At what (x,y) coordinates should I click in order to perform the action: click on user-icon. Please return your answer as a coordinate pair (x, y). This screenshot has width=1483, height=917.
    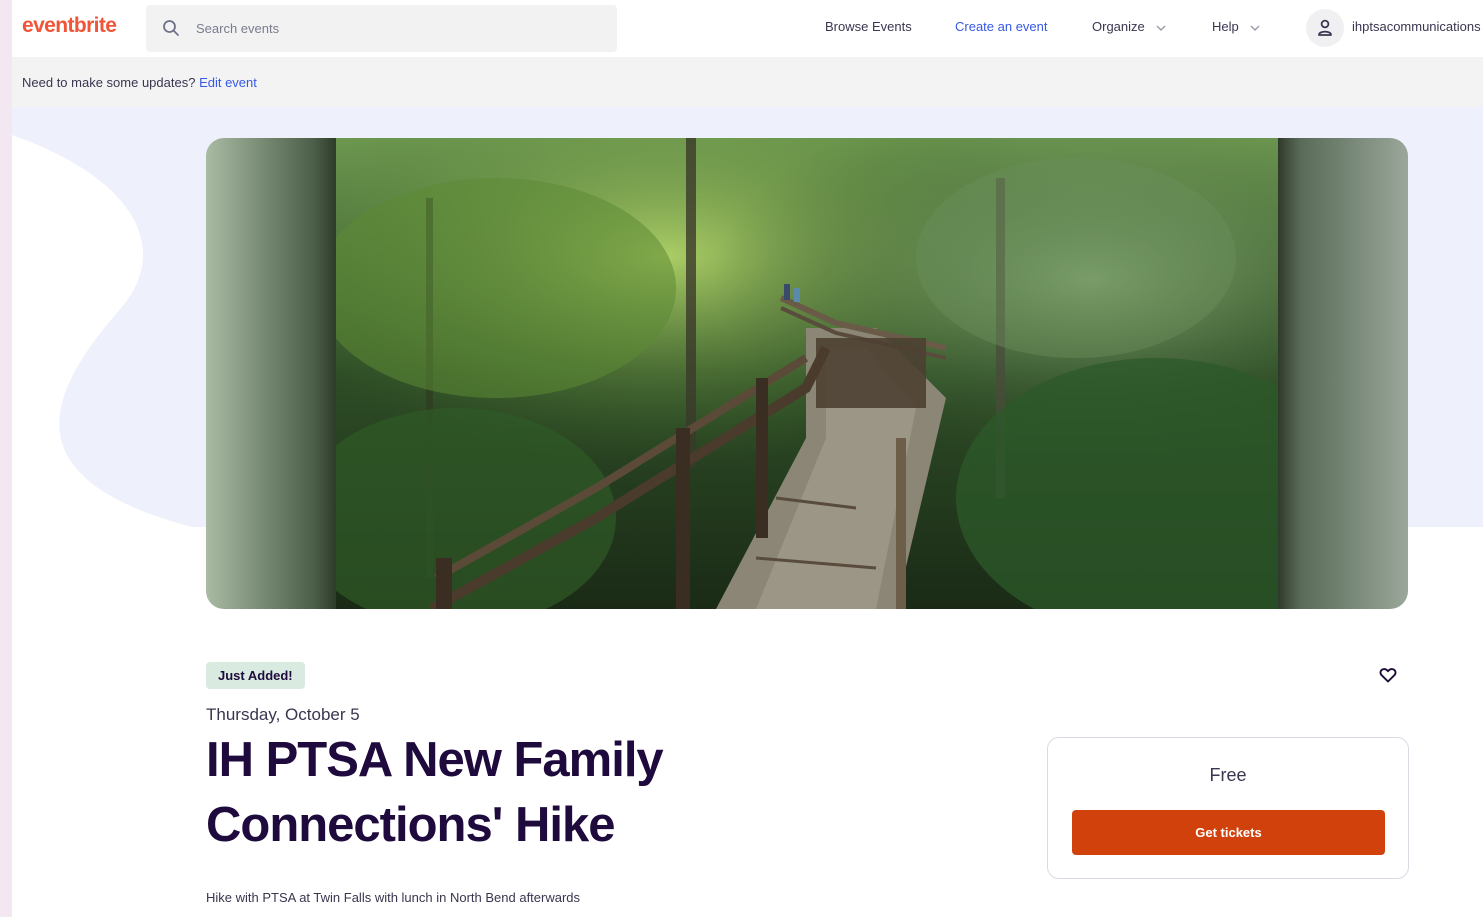
    Looking at the image, I should click on (1325, 27).